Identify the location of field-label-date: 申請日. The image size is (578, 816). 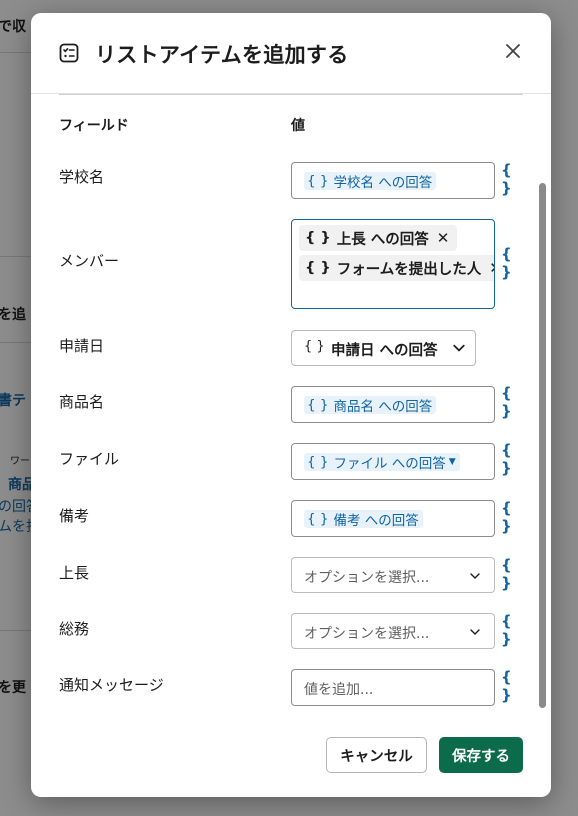
(82, 346).